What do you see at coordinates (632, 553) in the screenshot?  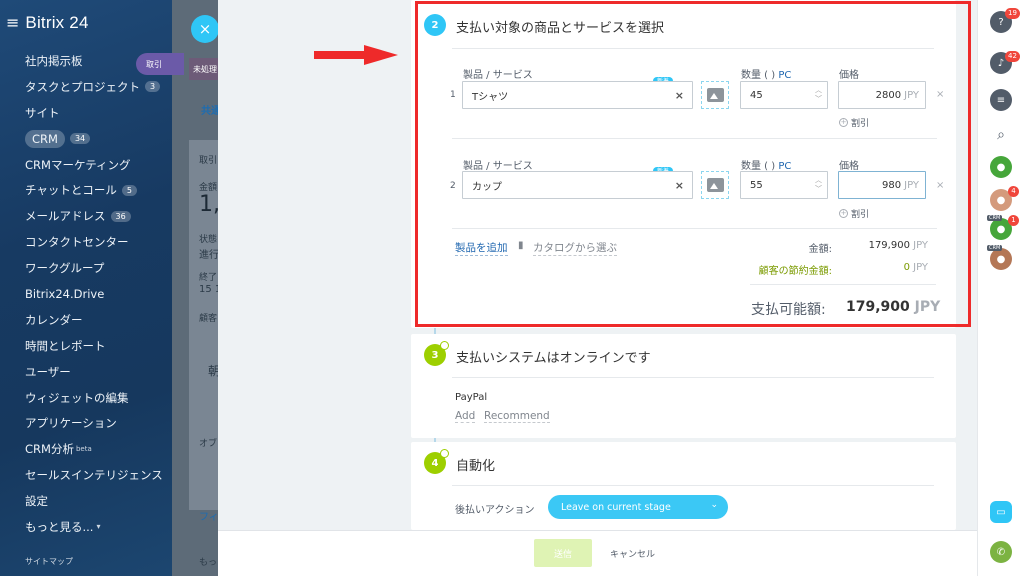 I see `cancel-button: キャンセル` at bounding box center [632, 553].